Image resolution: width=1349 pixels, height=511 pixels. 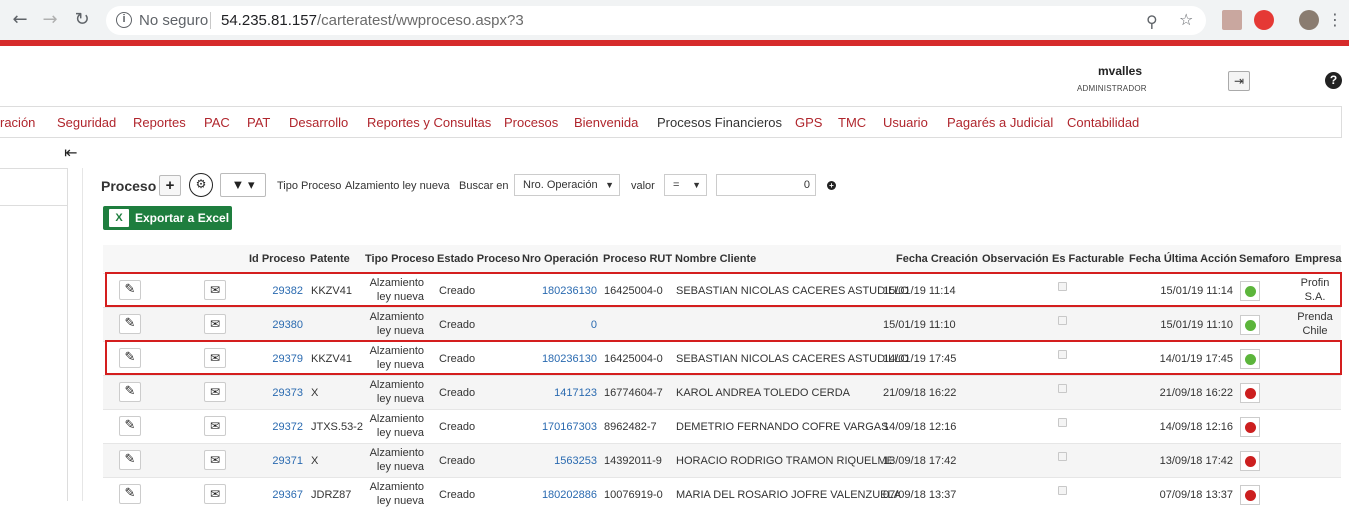 I want to click on menu-item-procesos-financieros: Procesos Financieros, so click(x=719, y=122).